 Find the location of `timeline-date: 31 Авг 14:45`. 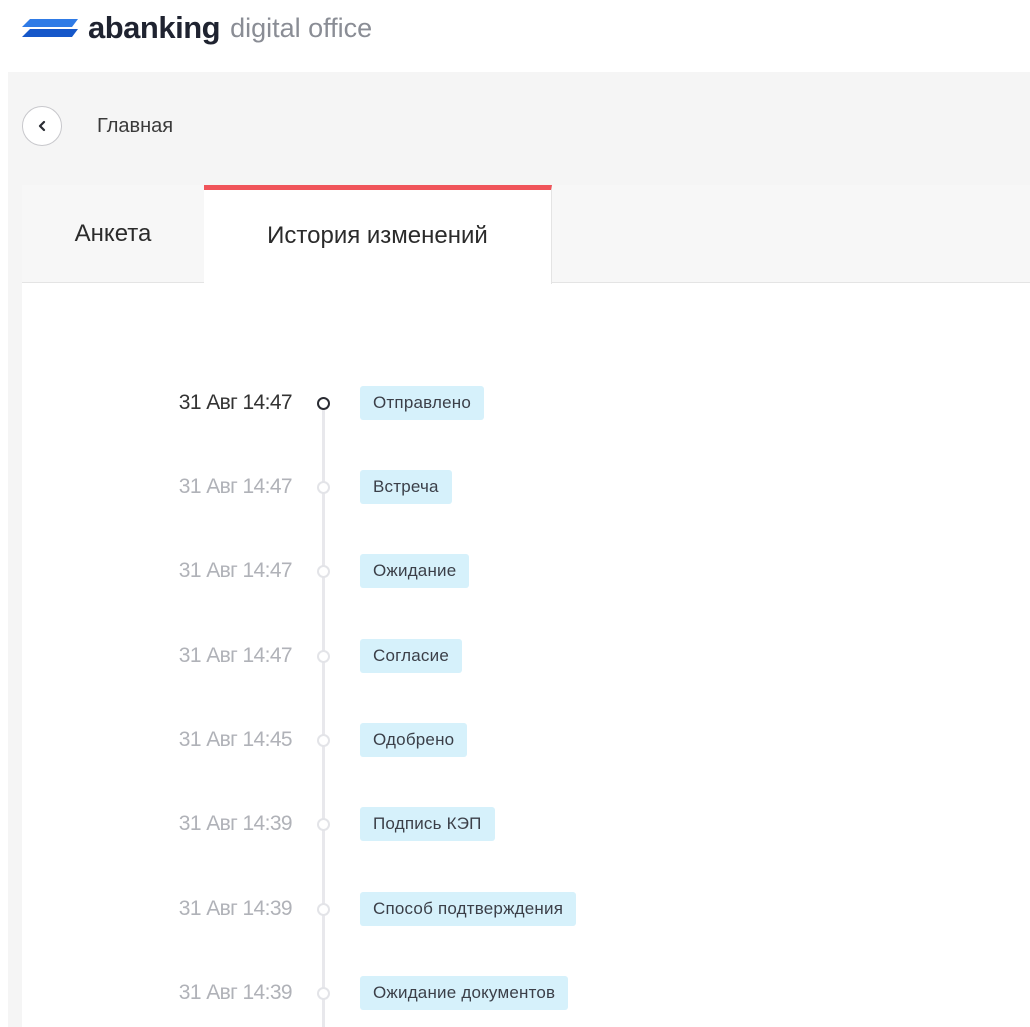

timeline-date: 31 Авг 14:45 is located at coordinates (235, 739).